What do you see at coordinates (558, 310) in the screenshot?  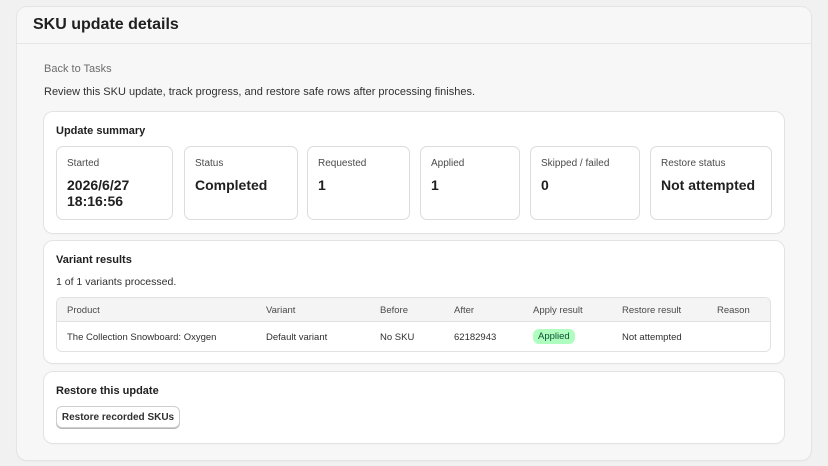 I see `column-header-apply-result: Apply result` at bounding box center [558, 310].